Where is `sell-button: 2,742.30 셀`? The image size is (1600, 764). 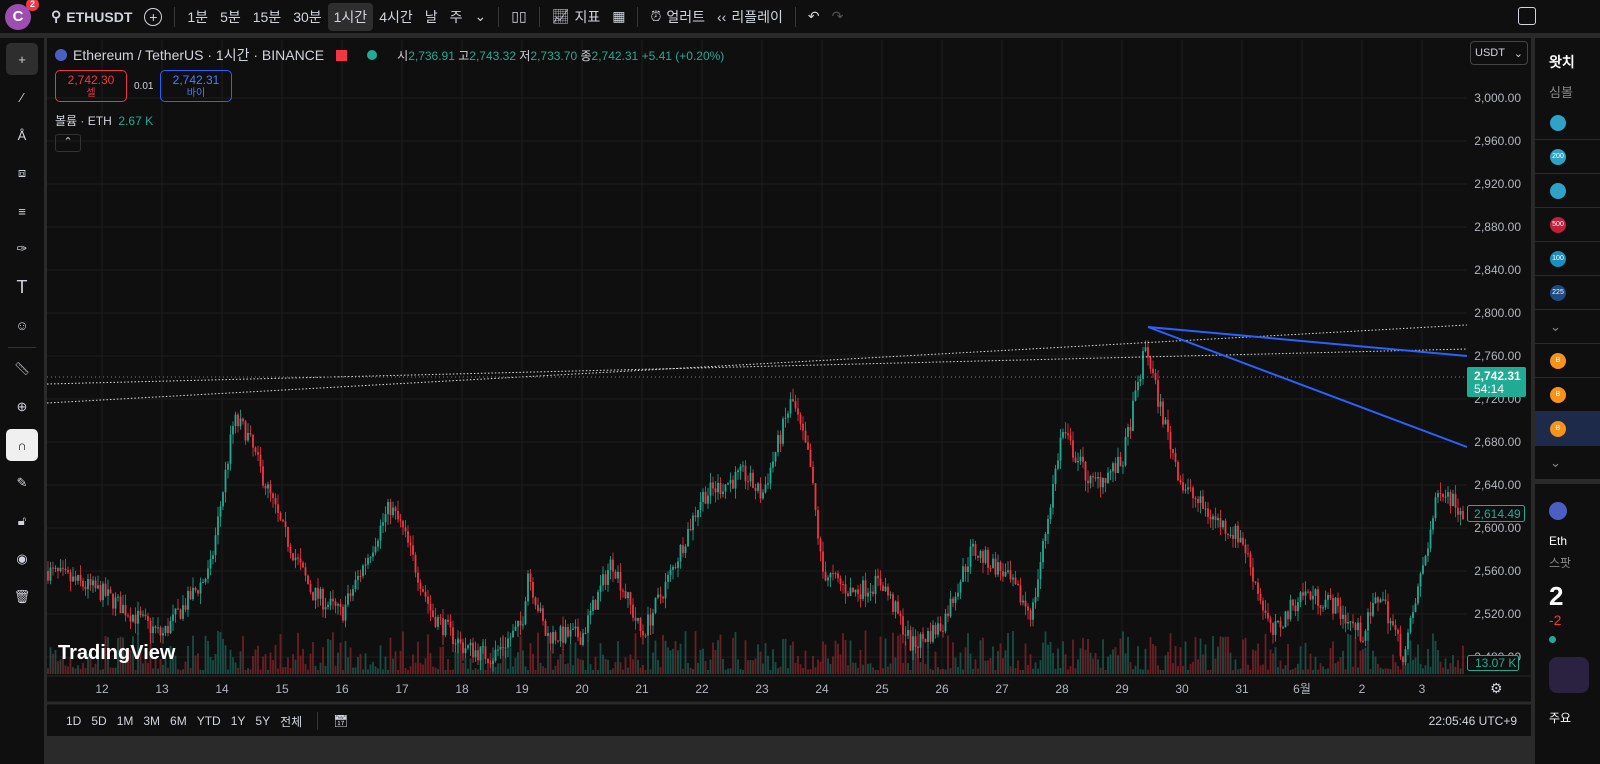 sell-button: 2,742.30 셀 is located at coordinates (91, 86).